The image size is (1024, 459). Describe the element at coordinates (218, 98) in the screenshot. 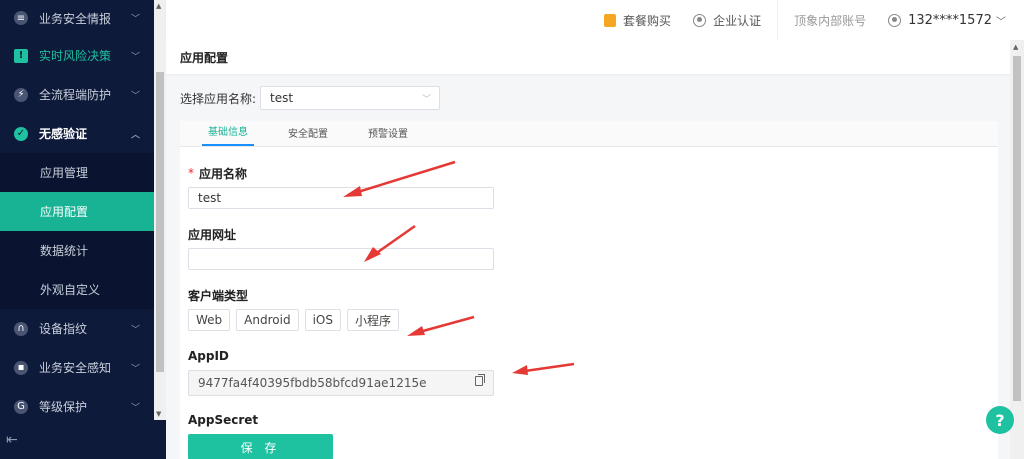

I see `app-select-label: 选择应用名称:` at that location.